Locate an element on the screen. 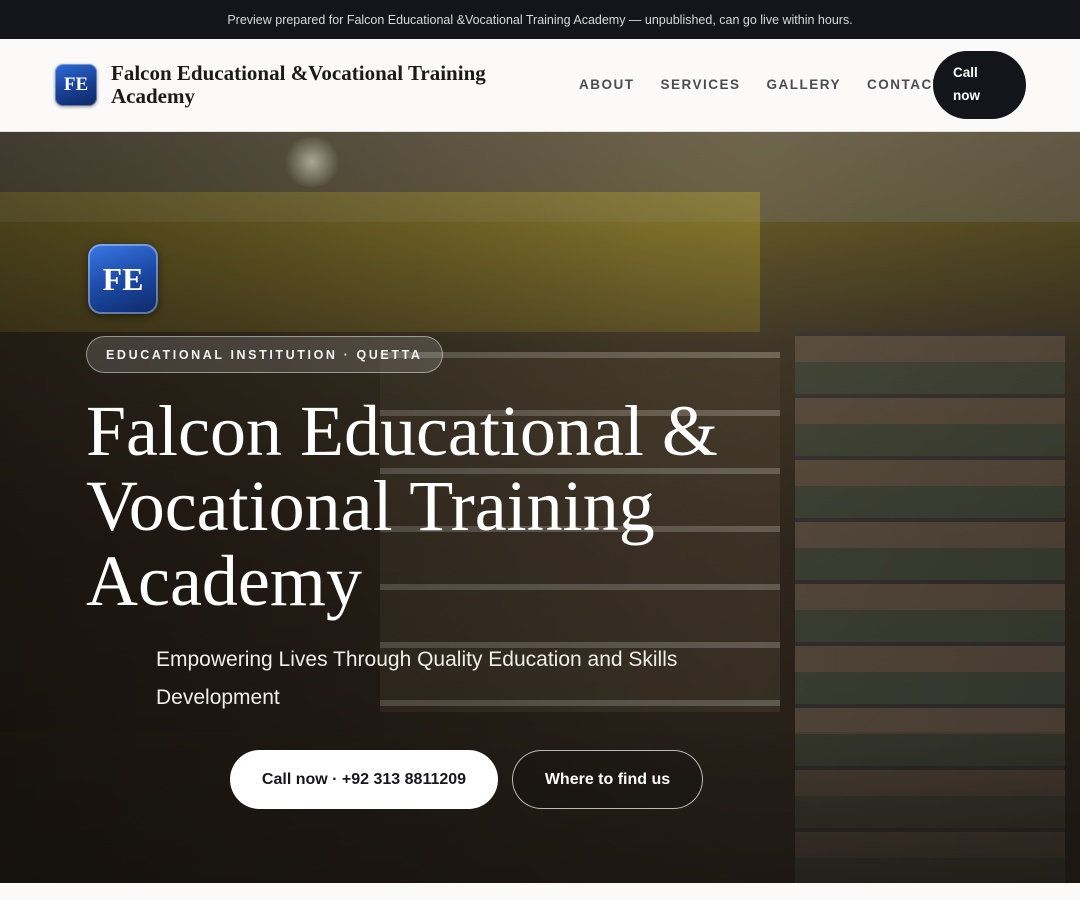  call-now-button: Call now is located at coordinates (979, 85).